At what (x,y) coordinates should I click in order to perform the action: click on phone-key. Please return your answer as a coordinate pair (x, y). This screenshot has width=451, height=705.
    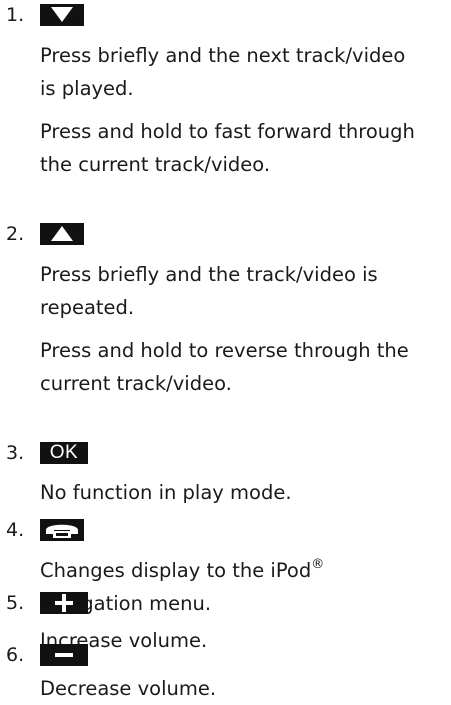
    Looking at the image, I should click on (62, 530).